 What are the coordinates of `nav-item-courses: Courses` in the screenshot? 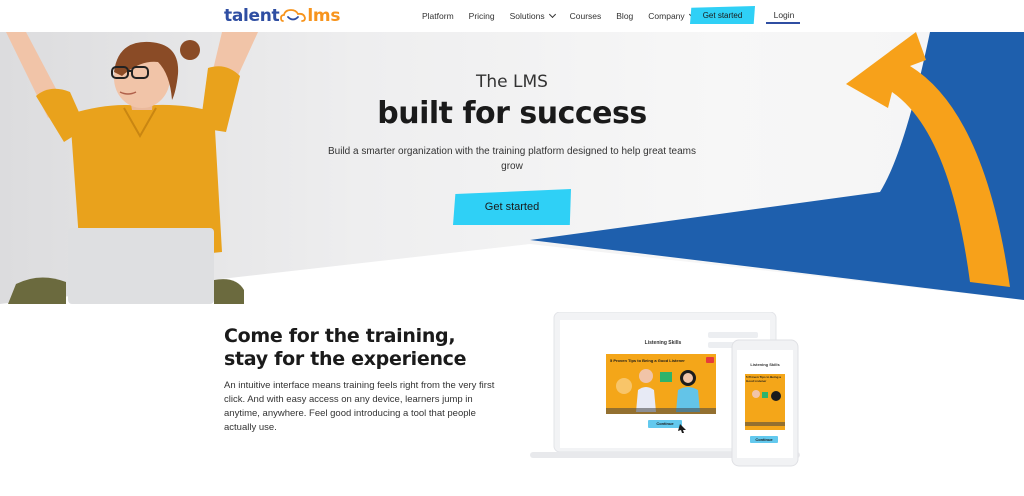 It's located at (586, 16).